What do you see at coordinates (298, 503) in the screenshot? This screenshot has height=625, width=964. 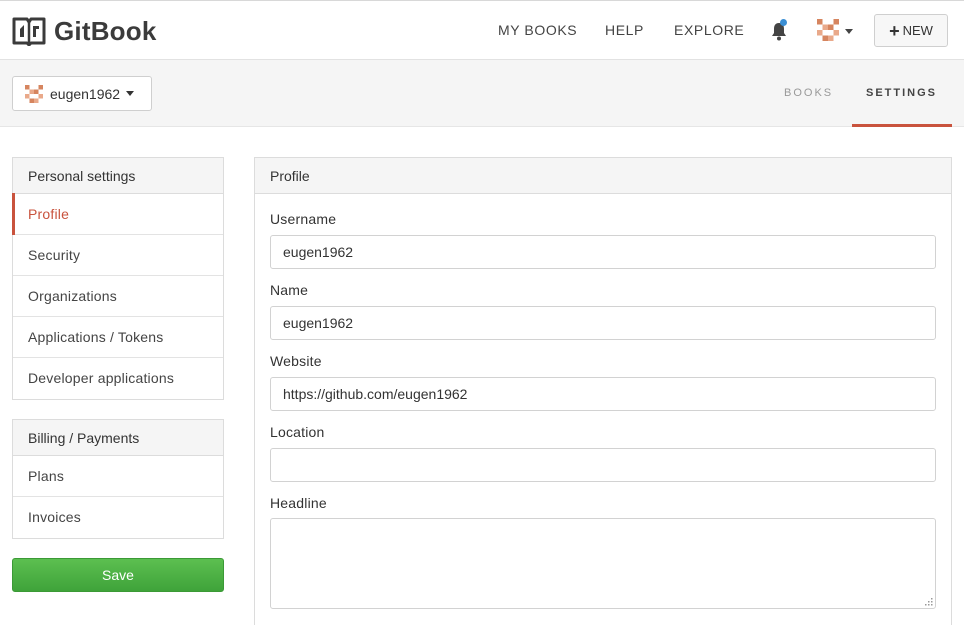 I see `headline-label: Headline` at bounding box center [298, 503].